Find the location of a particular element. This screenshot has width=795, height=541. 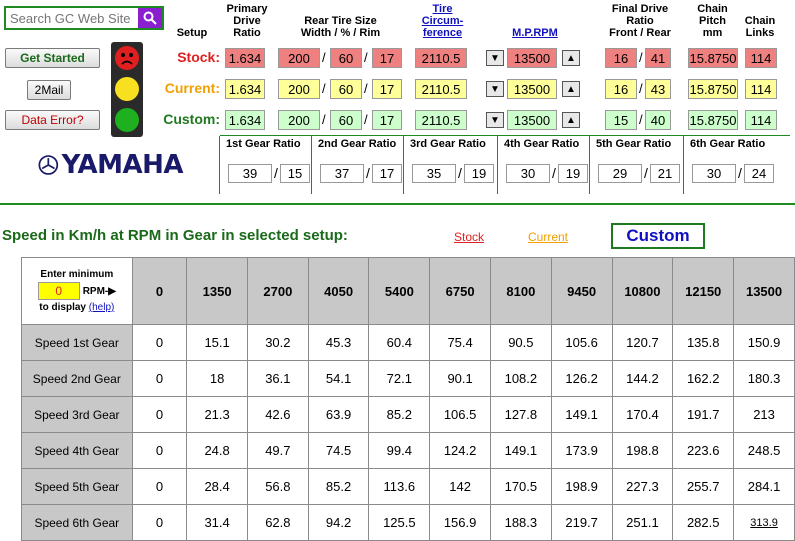

setup-header: Setup is located at coordinates (192, 33).